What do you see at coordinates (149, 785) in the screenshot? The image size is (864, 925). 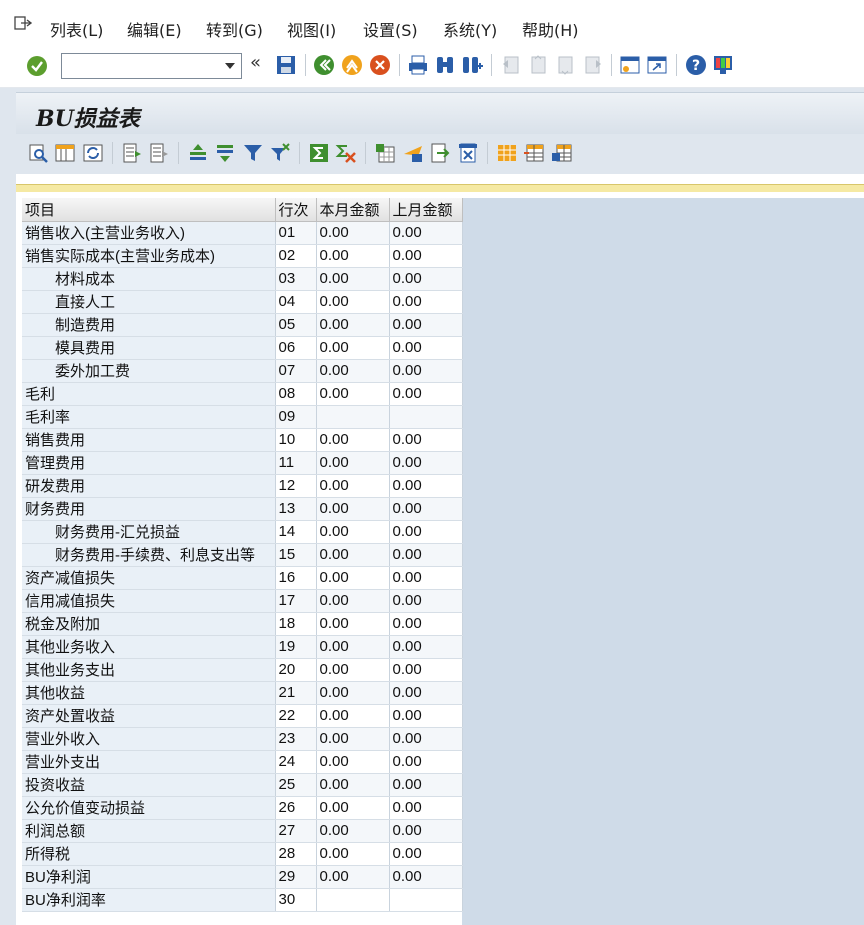 I see `cell-item: 投资收益` at bounding box center [149, 785].